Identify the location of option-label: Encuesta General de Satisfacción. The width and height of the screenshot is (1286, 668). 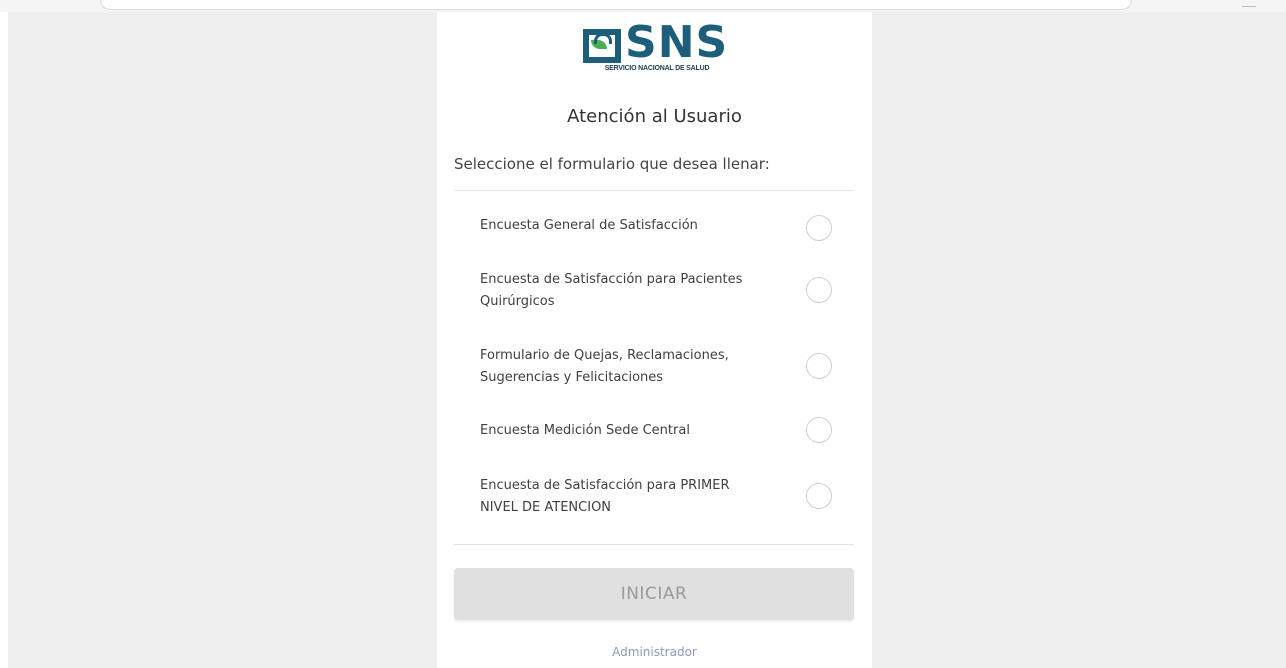
(589, 225).